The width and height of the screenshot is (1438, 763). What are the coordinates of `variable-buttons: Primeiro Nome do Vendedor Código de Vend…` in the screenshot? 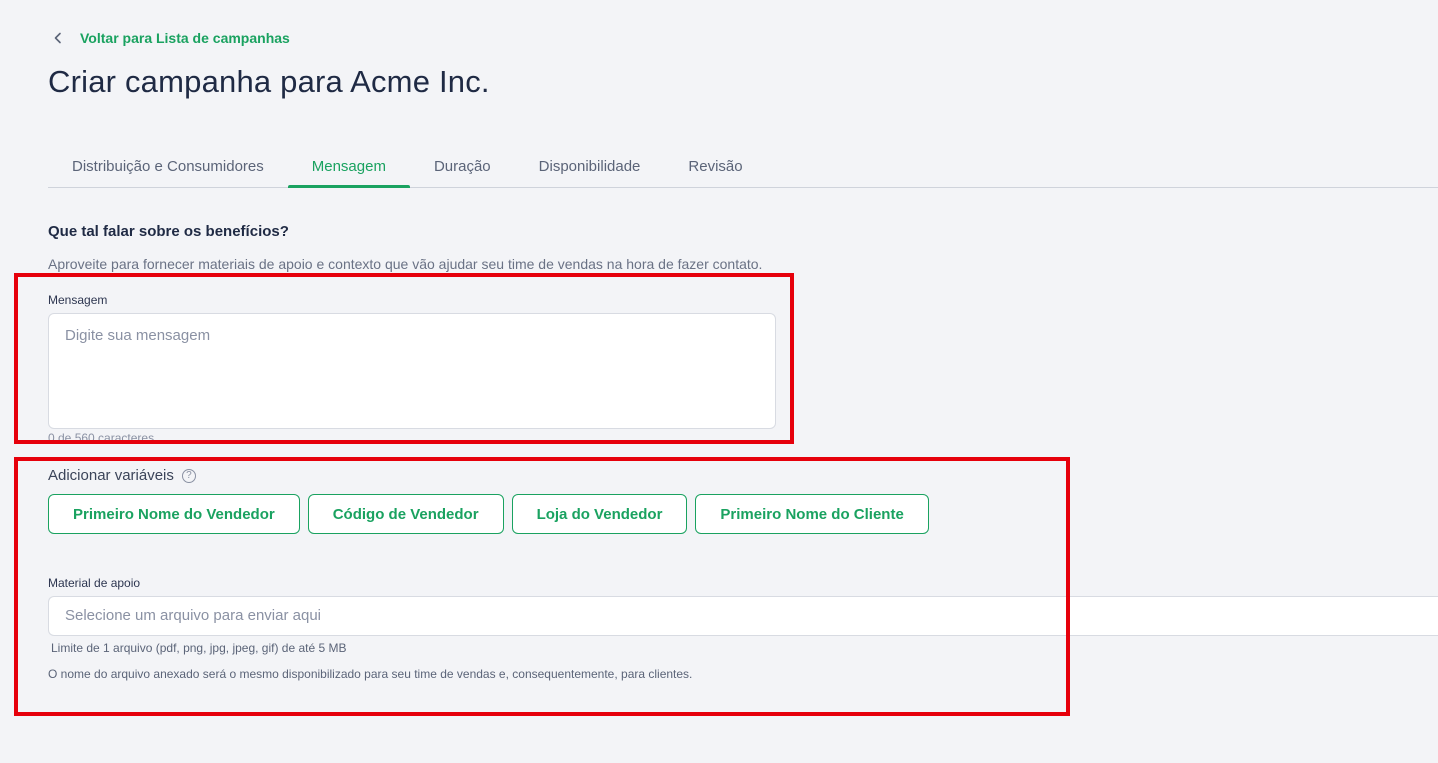 It's located at (488, 514).